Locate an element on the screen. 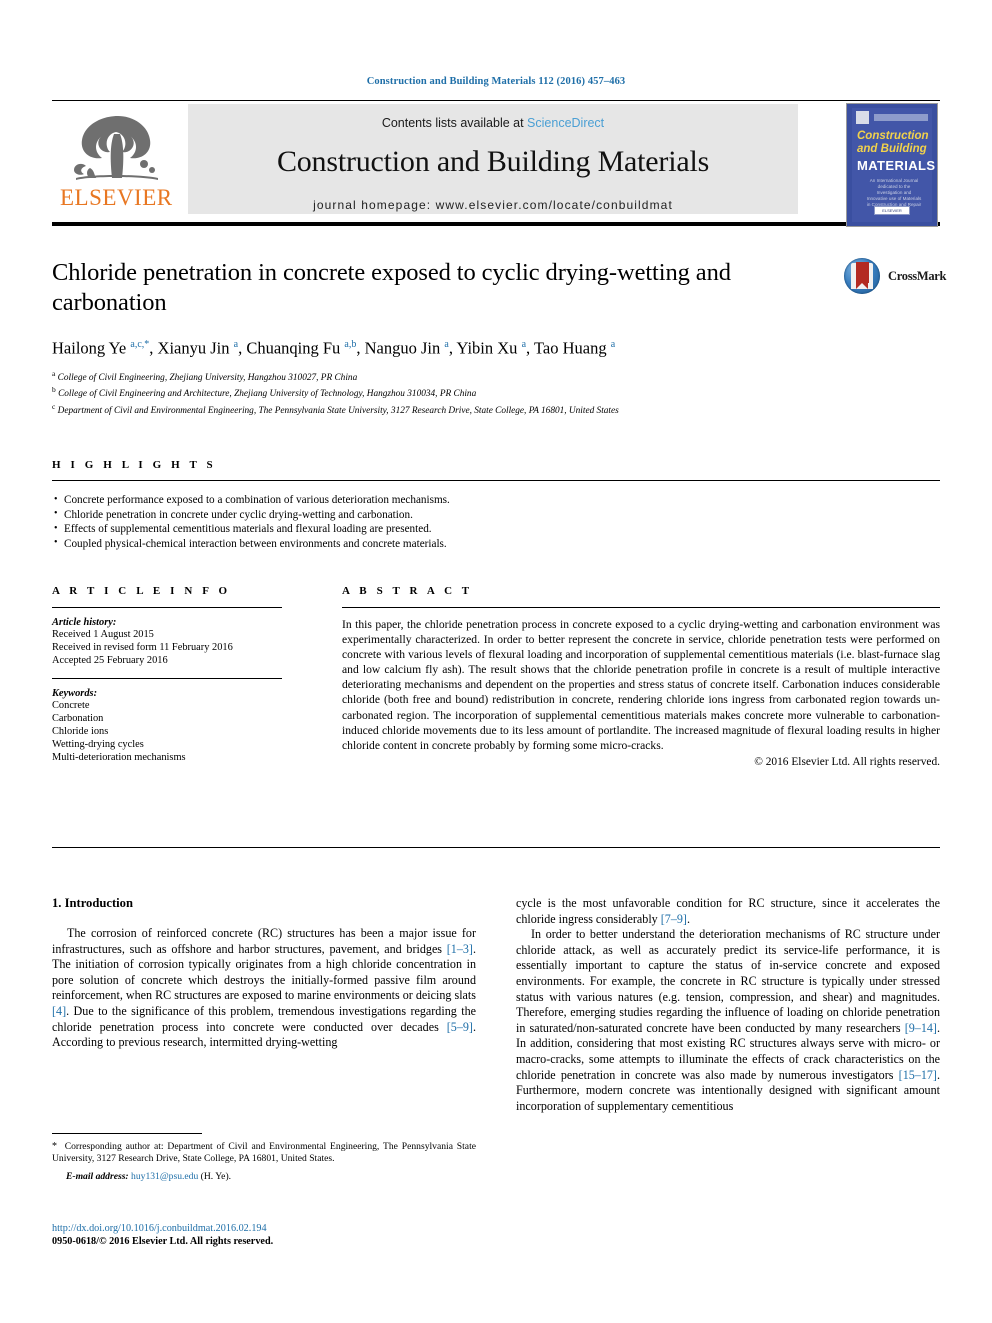 This screenshot has height=1323, width=992. keyword-item: Wetting-drying cycles is located at coordinates (98, 745).